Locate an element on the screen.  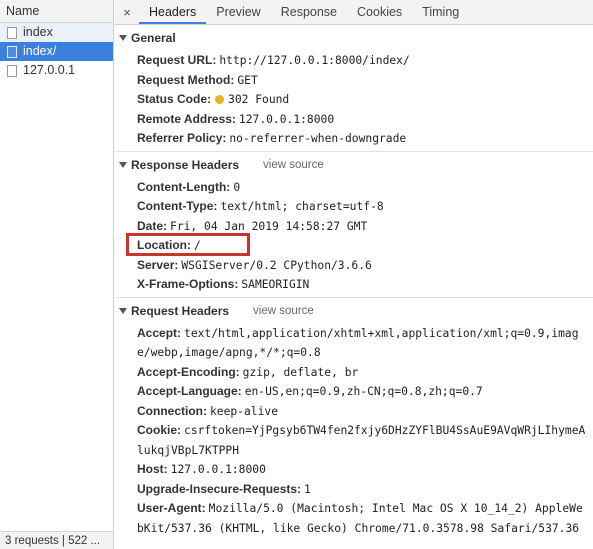
request-headers-section-header: Request Headers view source is located at coordinates (354, 311).